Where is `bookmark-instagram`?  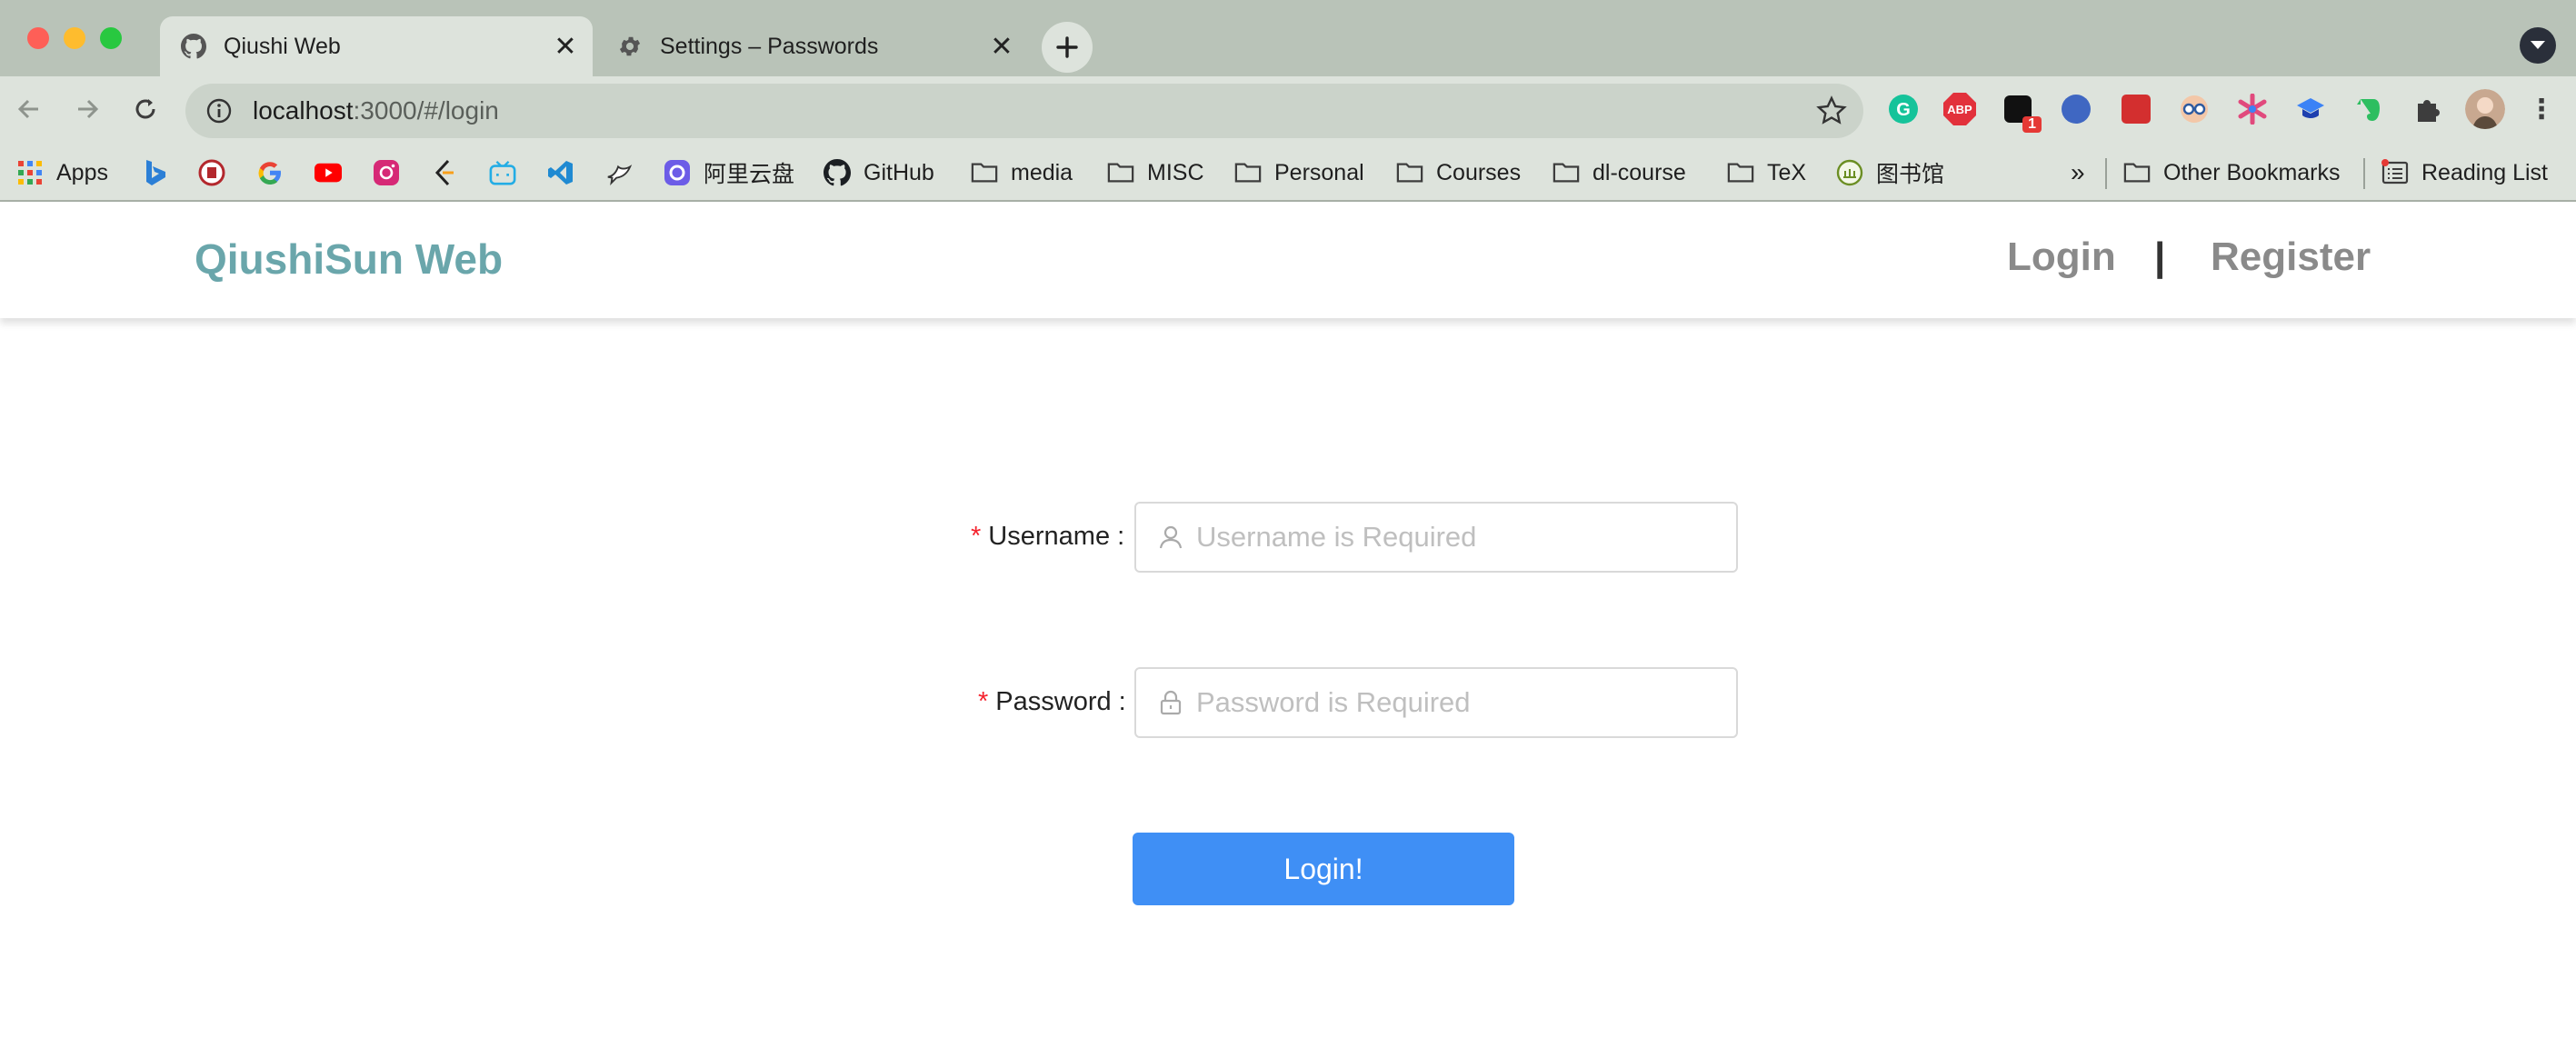
bookmark-instagram is located at coordinates (393, 172).